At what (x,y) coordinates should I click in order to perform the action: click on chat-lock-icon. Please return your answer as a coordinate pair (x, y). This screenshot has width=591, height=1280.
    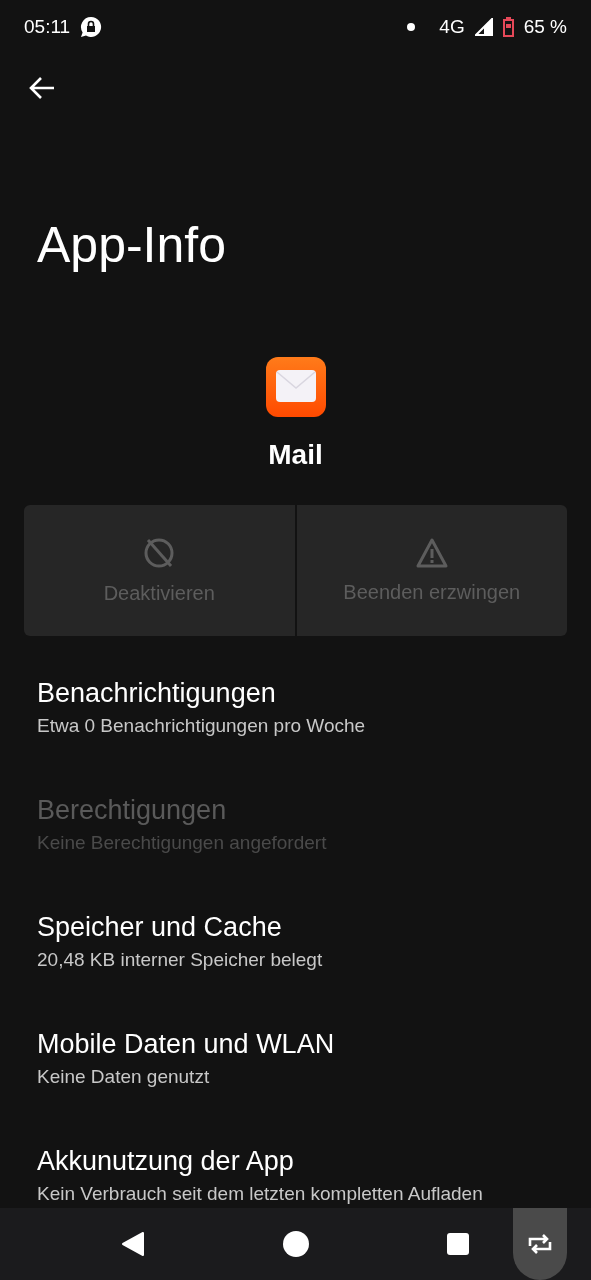
    Looking at the image, I should click on (91, 27).